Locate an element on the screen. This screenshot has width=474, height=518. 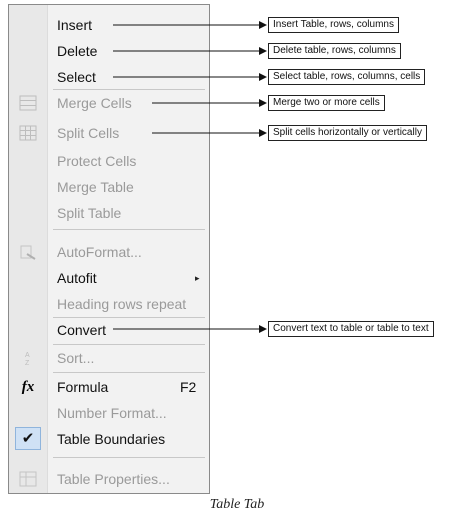
callout-merge-cells: Merge two or more cells is located at coordinates (326, 103).